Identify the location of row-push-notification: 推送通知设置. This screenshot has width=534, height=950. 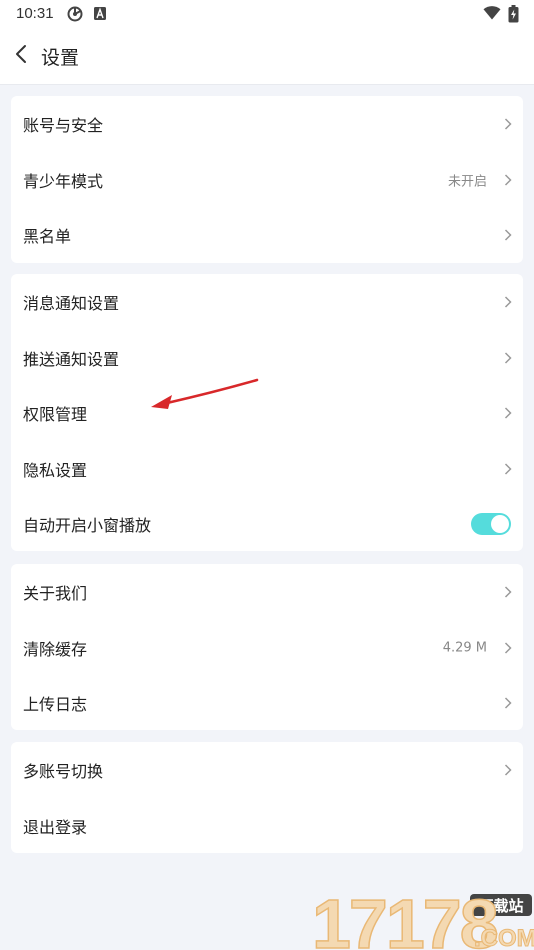
(267, 357).